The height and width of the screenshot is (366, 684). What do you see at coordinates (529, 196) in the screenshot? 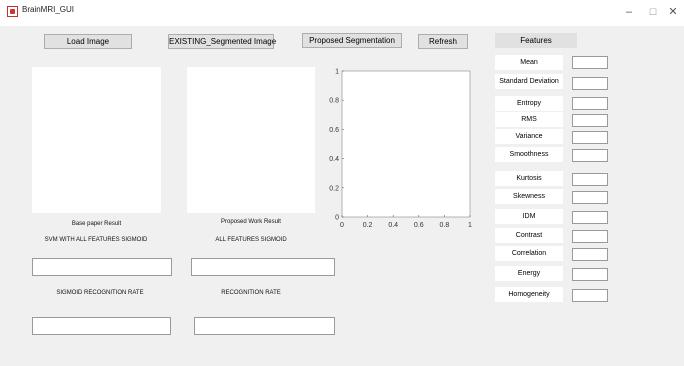
I see `feature-label-skewness: Skewness` at bounding box center [529, 196].